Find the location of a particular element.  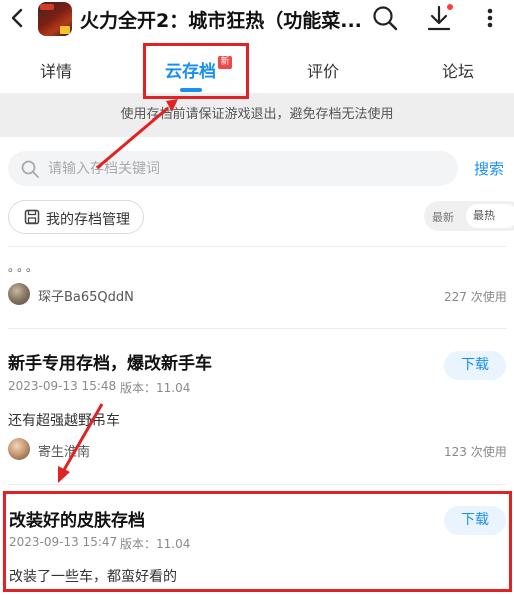

entry-title: 。。。 is located at coordinates (25, 267).